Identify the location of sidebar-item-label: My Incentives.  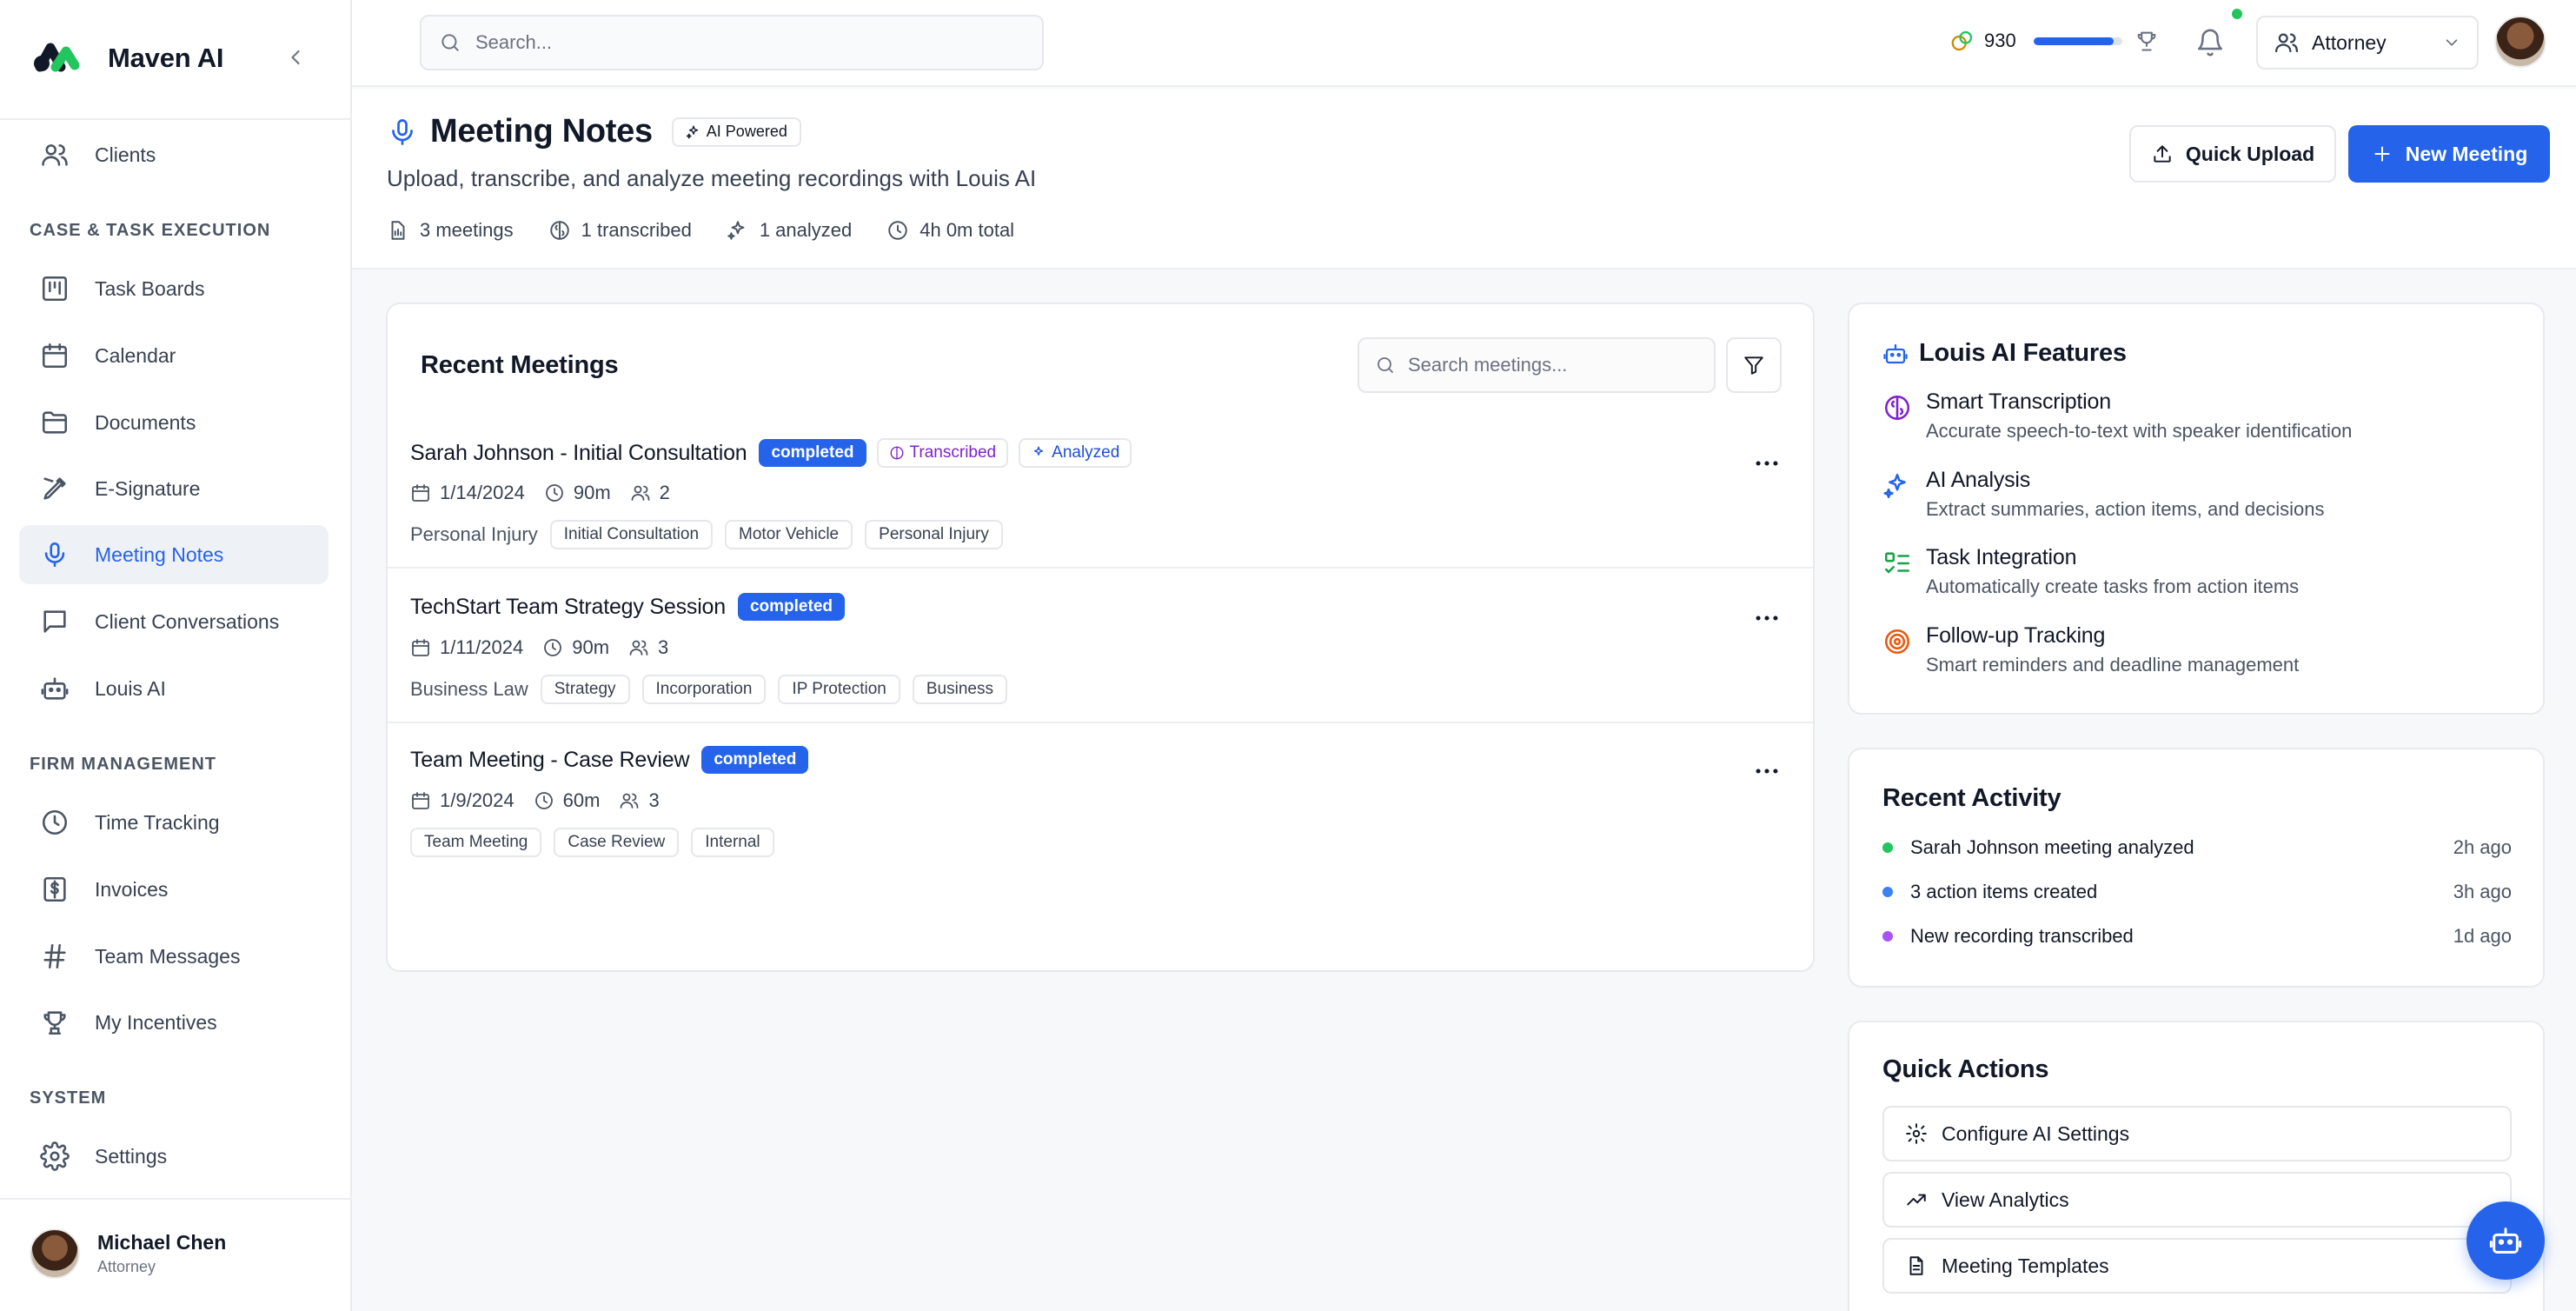
(156, 1022).